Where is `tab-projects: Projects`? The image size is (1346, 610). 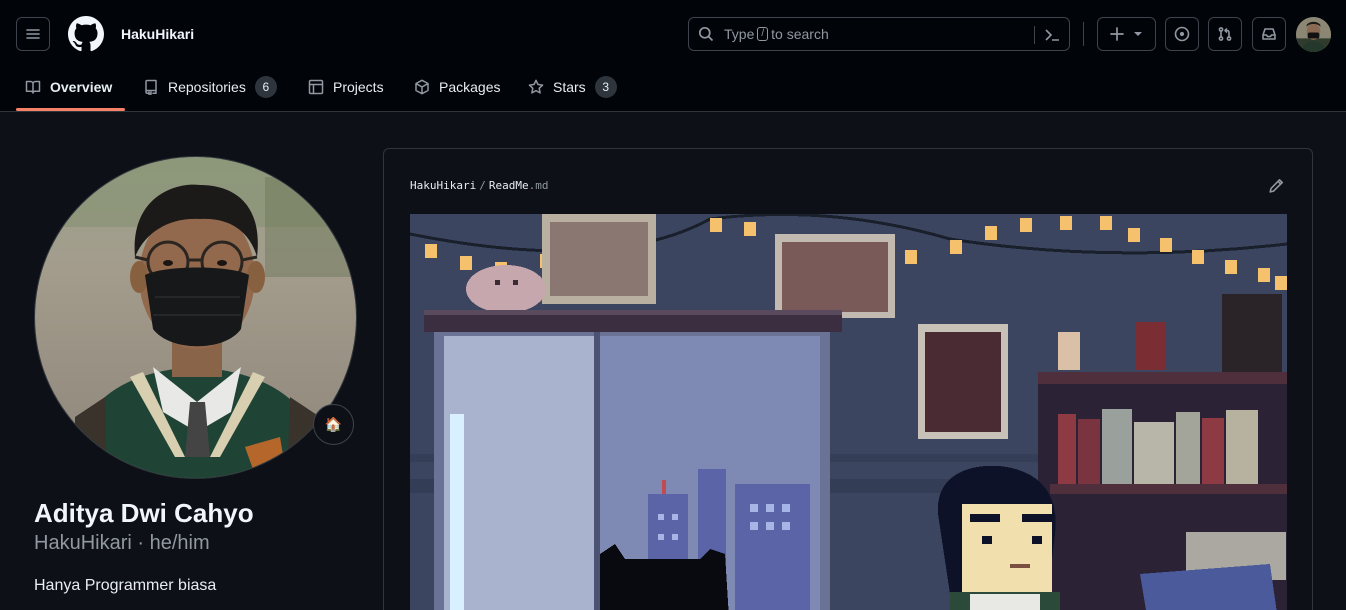
tab-projects: Projects is located at coordinates (346, 87).